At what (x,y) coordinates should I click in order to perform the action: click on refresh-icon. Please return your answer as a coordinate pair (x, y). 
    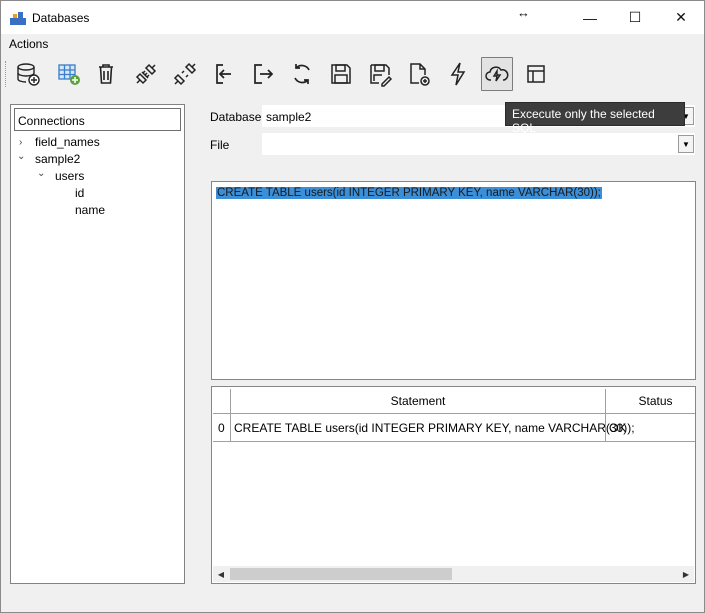
    Looking at the image, I should click on (302, 74).